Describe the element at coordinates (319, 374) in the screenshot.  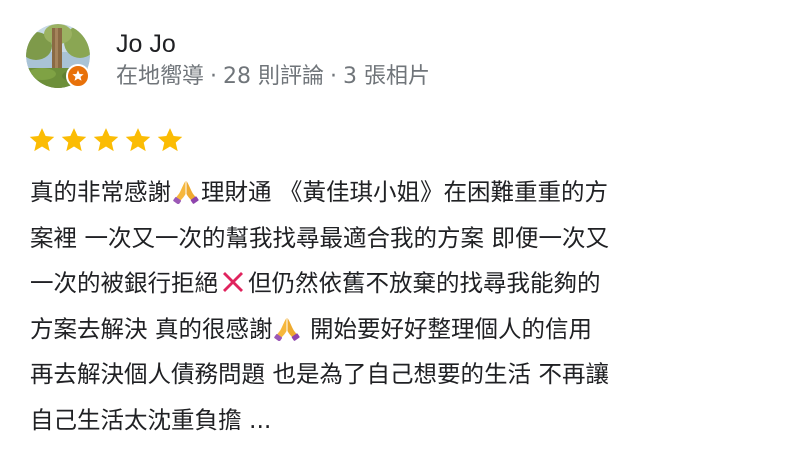
I see `review-text-segment: 再去解決個人債務問題 也是為了自己想要的生活 不再讓` at that location.